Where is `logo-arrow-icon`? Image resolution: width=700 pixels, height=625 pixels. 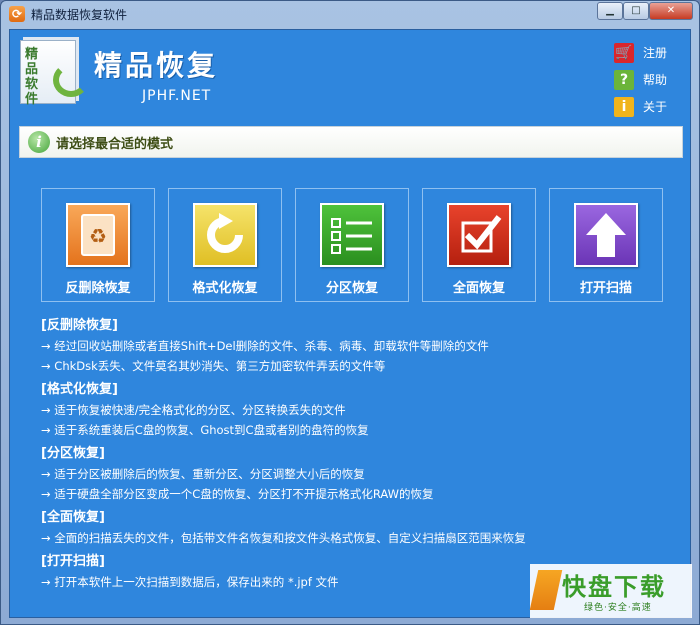 logo-arrow-icon is located at coordinates (71, 80).